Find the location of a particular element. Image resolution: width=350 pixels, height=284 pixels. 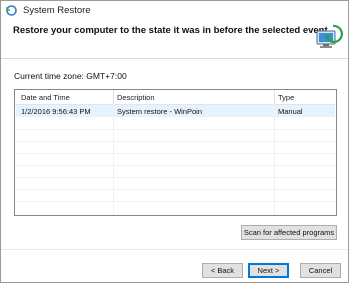

scan-affected-programs-button: Scan for affected programs is located at coordinates (289, 232).